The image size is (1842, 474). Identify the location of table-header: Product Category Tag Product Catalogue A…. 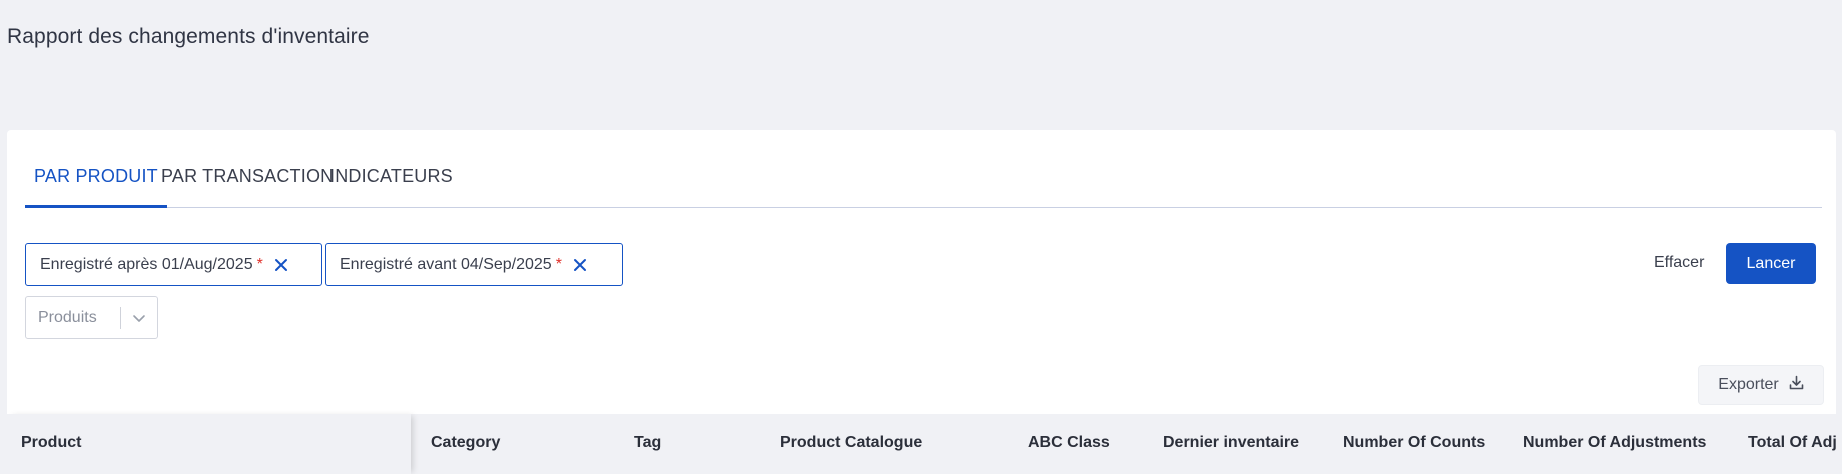
(922, 444).